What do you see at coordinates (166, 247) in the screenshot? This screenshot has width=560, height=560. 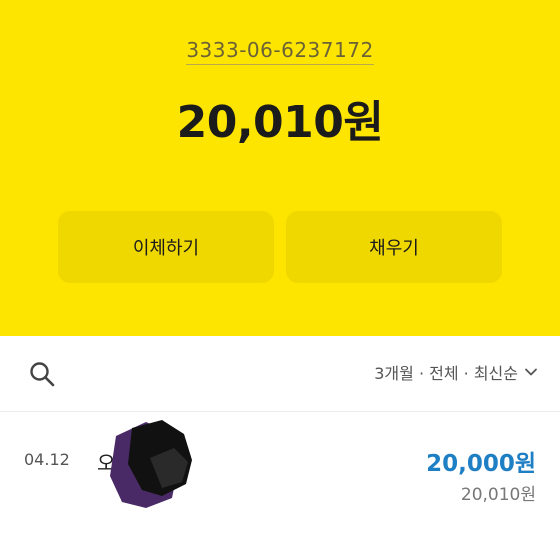 I see `transfer-button: 이체하기` at bounding box center [166, 247].